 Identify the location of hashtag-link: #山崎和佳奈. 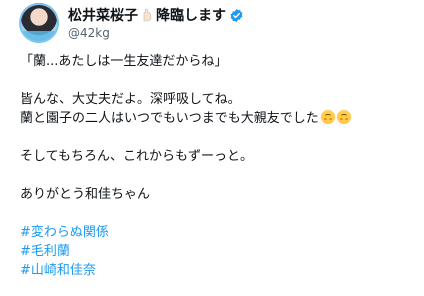
(218, 270).